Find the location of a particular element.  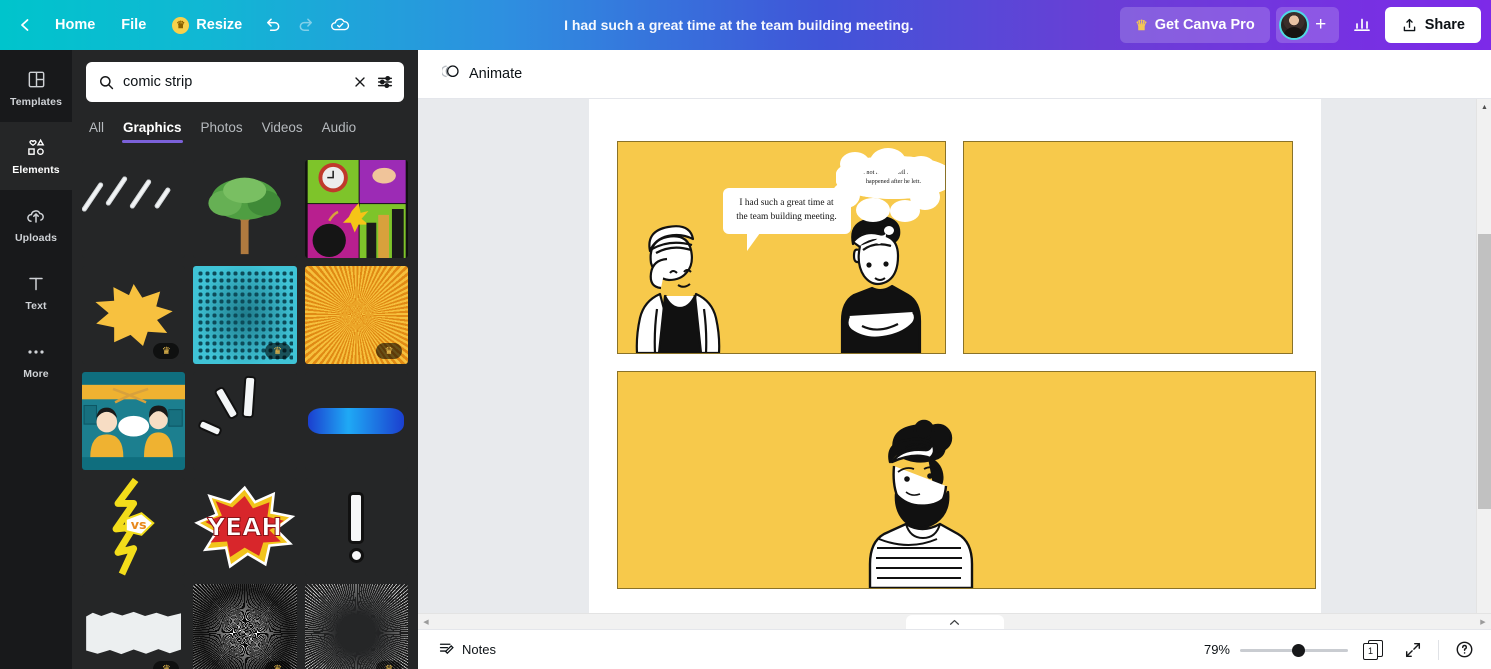

tab-videos: Videos is located at coordinates (282, 128).